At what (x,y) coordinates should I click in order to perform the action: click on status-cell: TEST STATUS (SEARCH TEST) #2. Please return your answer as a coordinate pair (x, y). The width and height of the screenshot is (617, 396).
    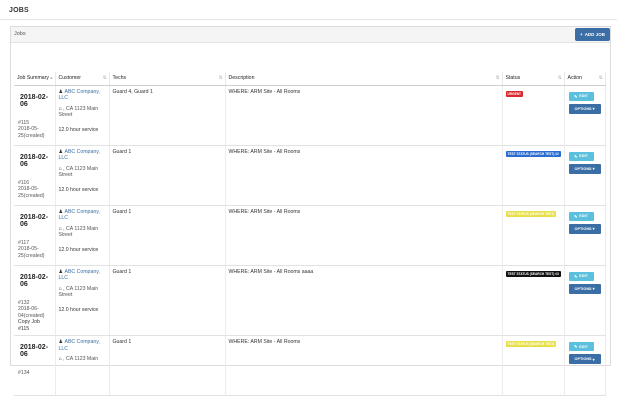
    Looking at the image, I should click on (533, 175).